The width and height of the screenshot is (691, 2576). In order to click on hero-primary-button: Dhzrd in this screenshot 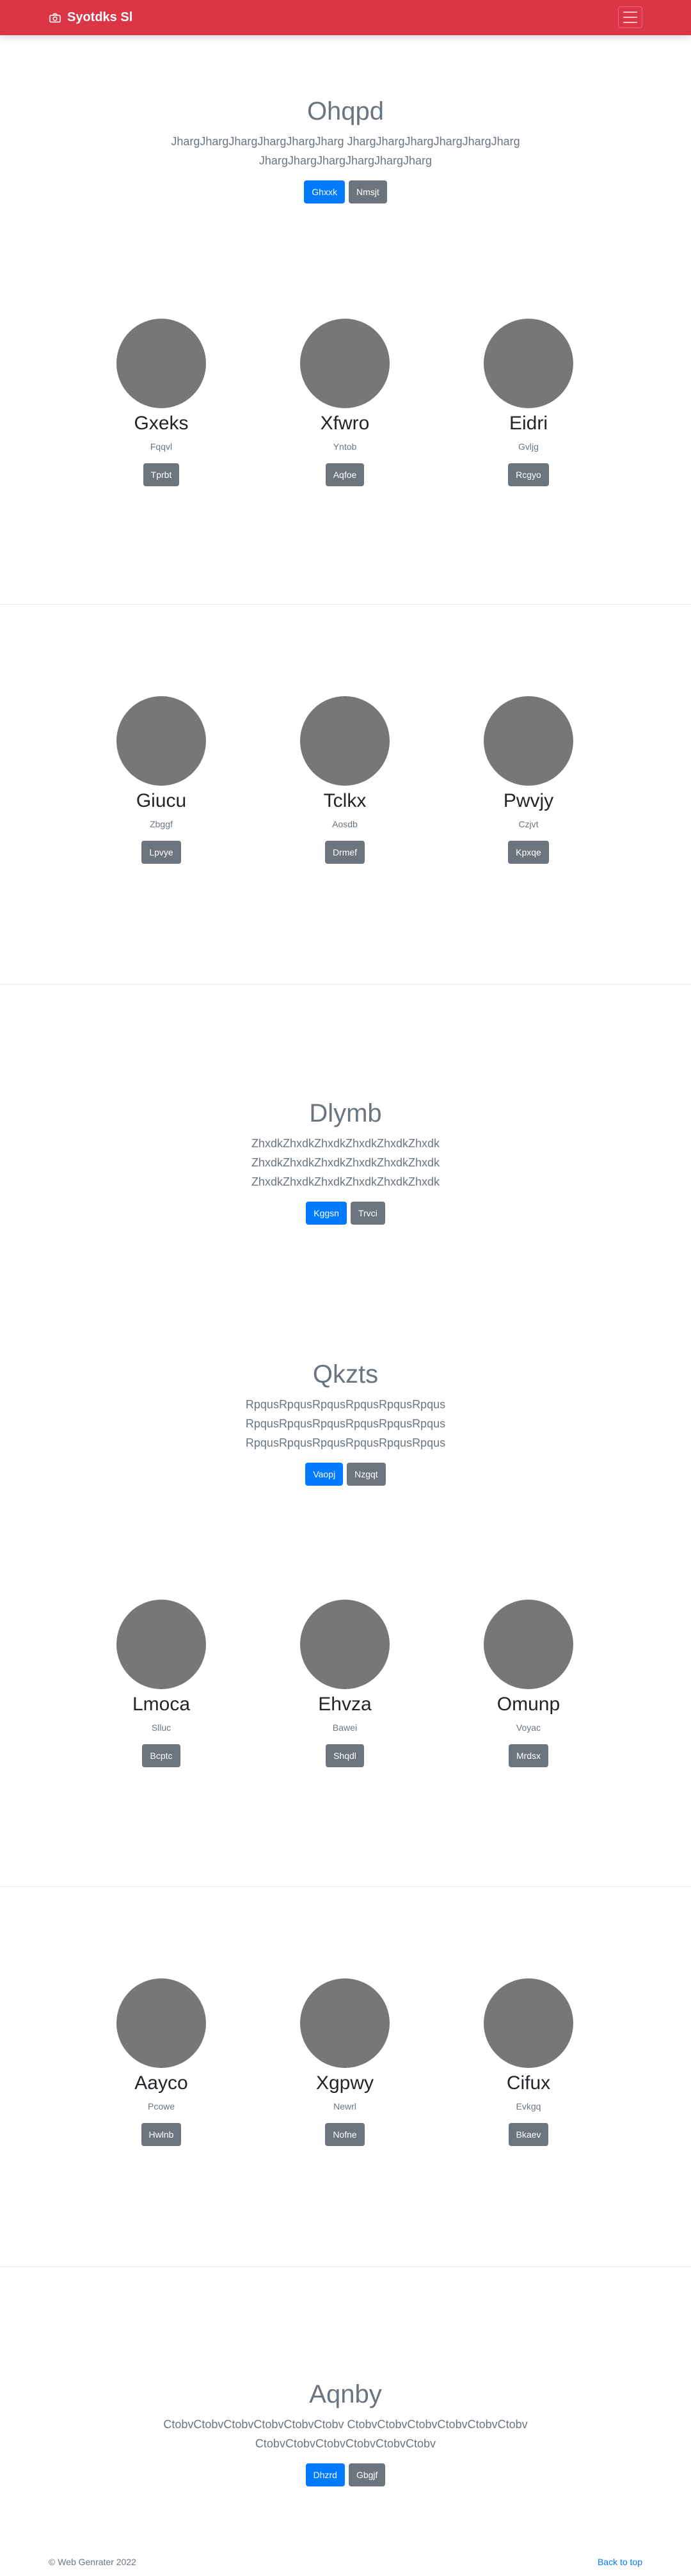, I will do `click(325, 2474)`.